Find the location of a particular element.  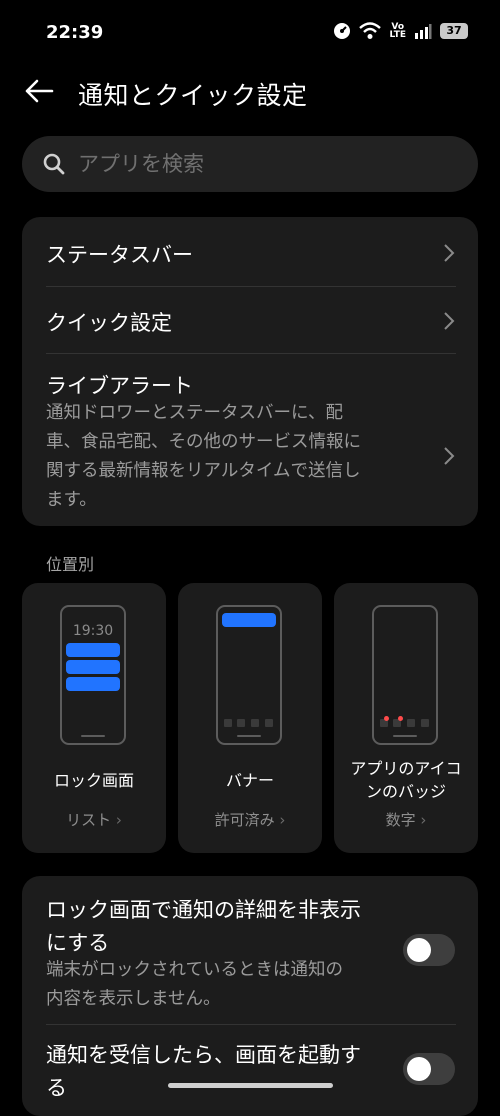

search-icon is located at coordinates (54, 164).